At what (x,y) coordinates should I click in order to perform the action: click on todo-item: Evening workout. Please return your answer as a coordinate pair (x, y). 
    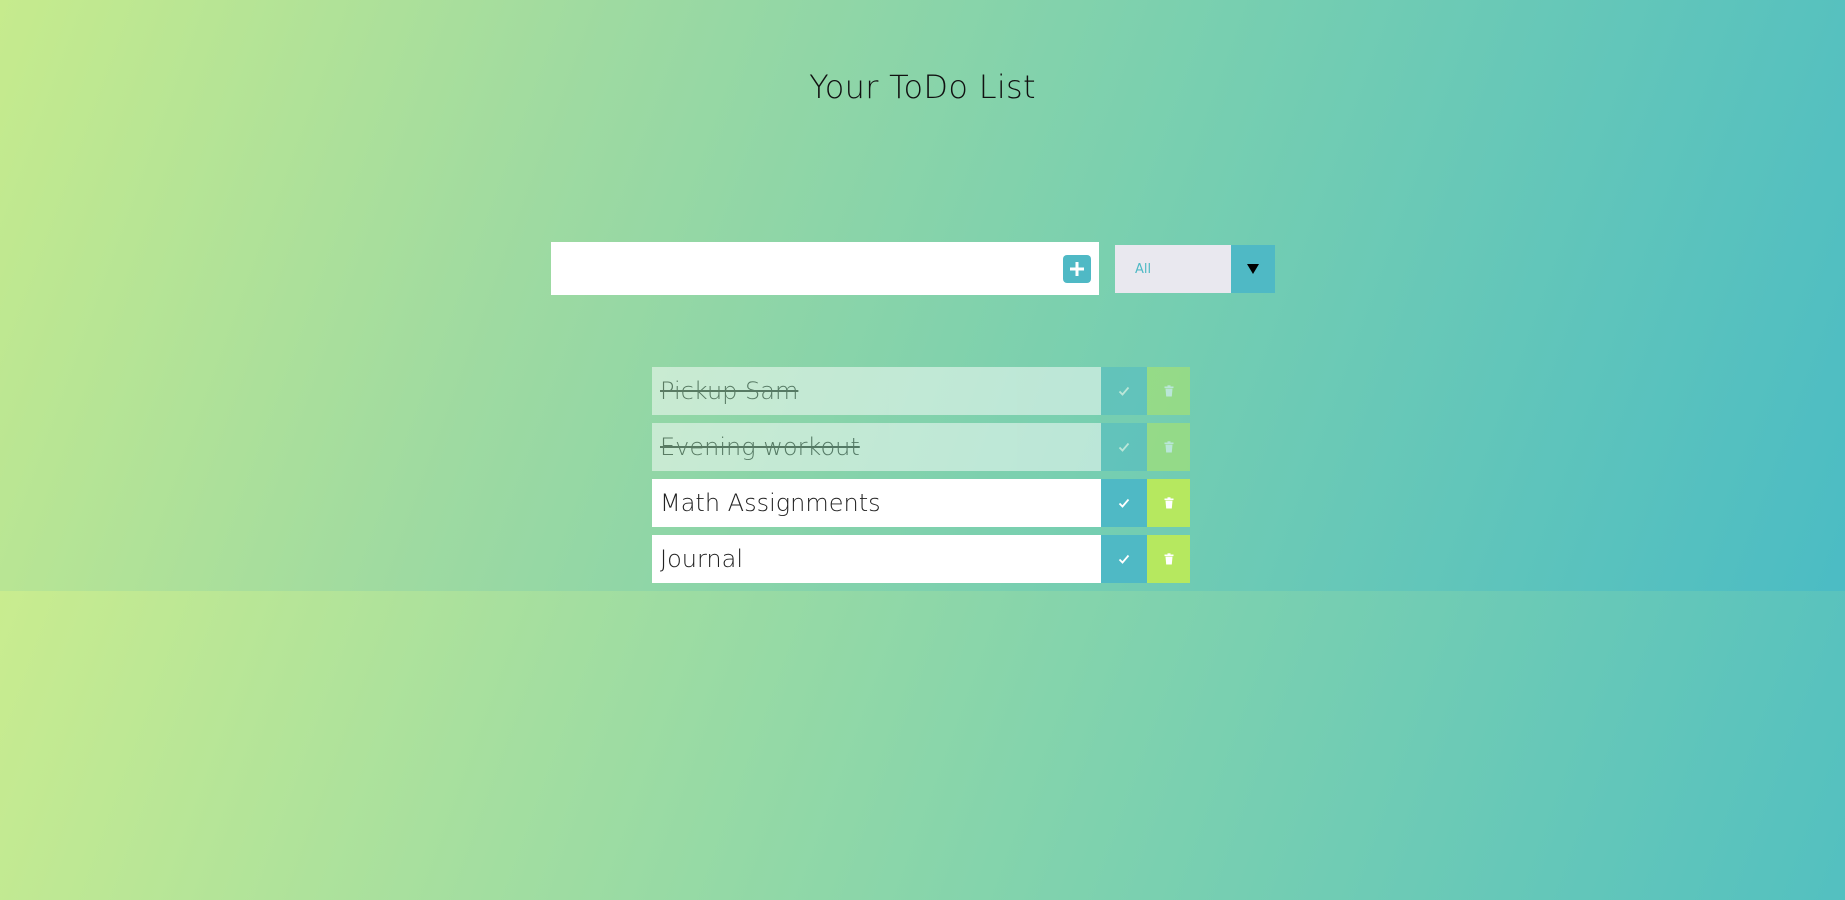
    Looking at the image, I should click on (921, 447).